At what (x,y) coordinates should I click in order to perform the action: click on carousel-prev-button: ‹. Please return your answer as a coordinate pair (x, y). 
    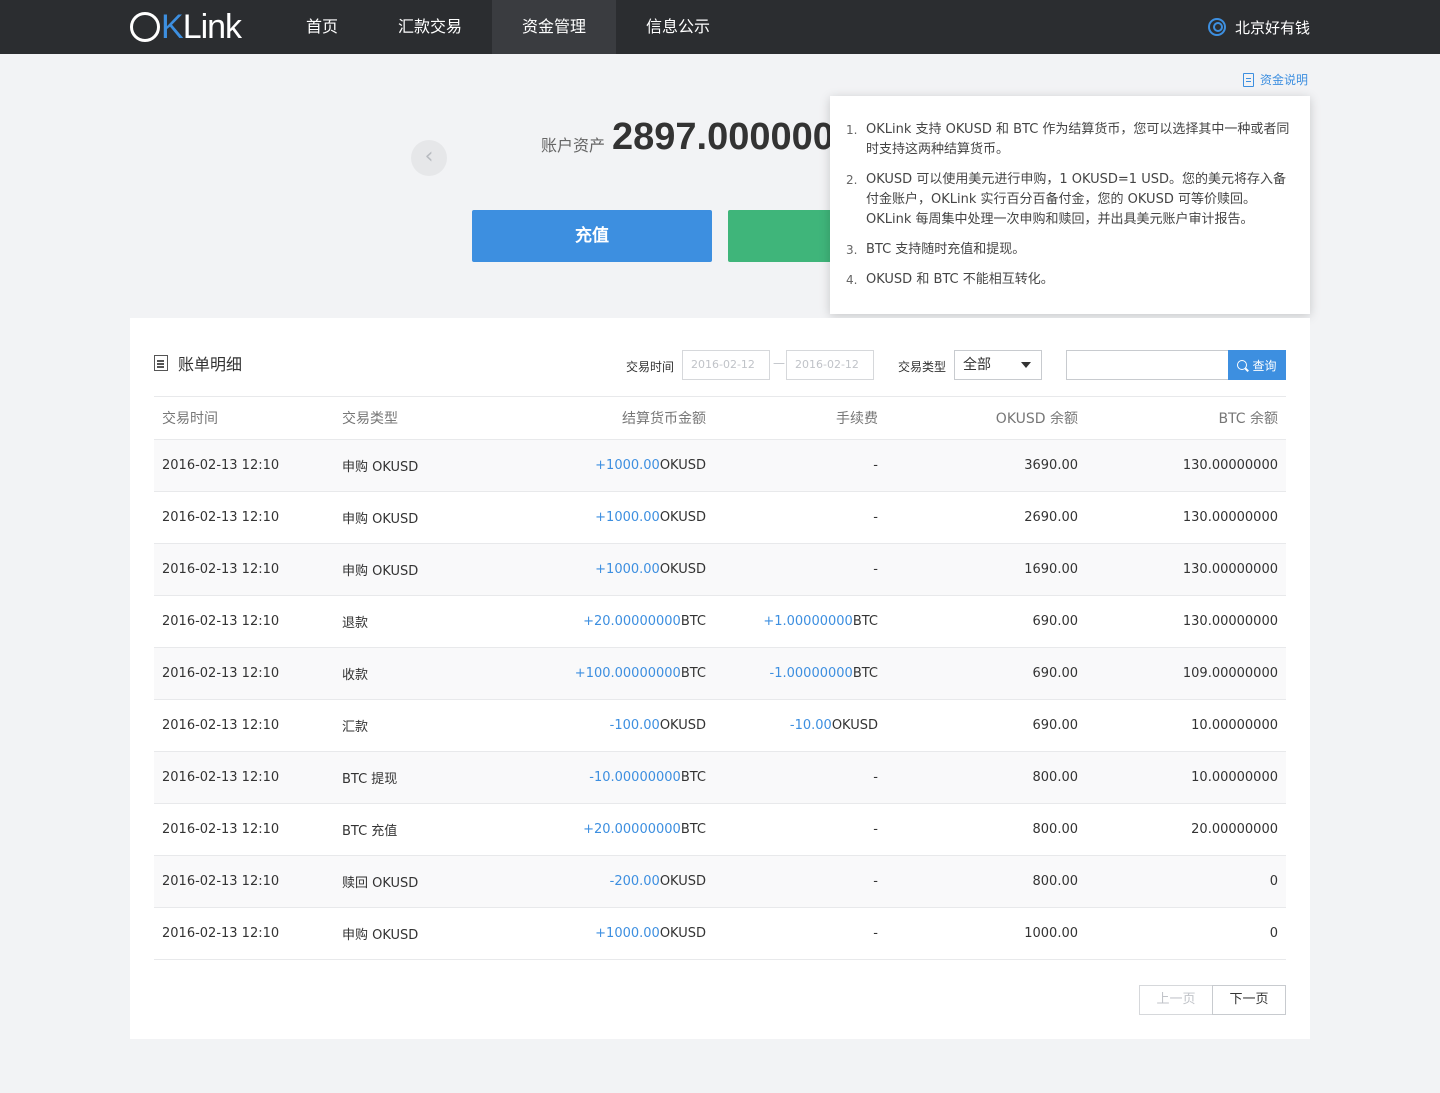
    Looking at the image, I should click on (429, 158).